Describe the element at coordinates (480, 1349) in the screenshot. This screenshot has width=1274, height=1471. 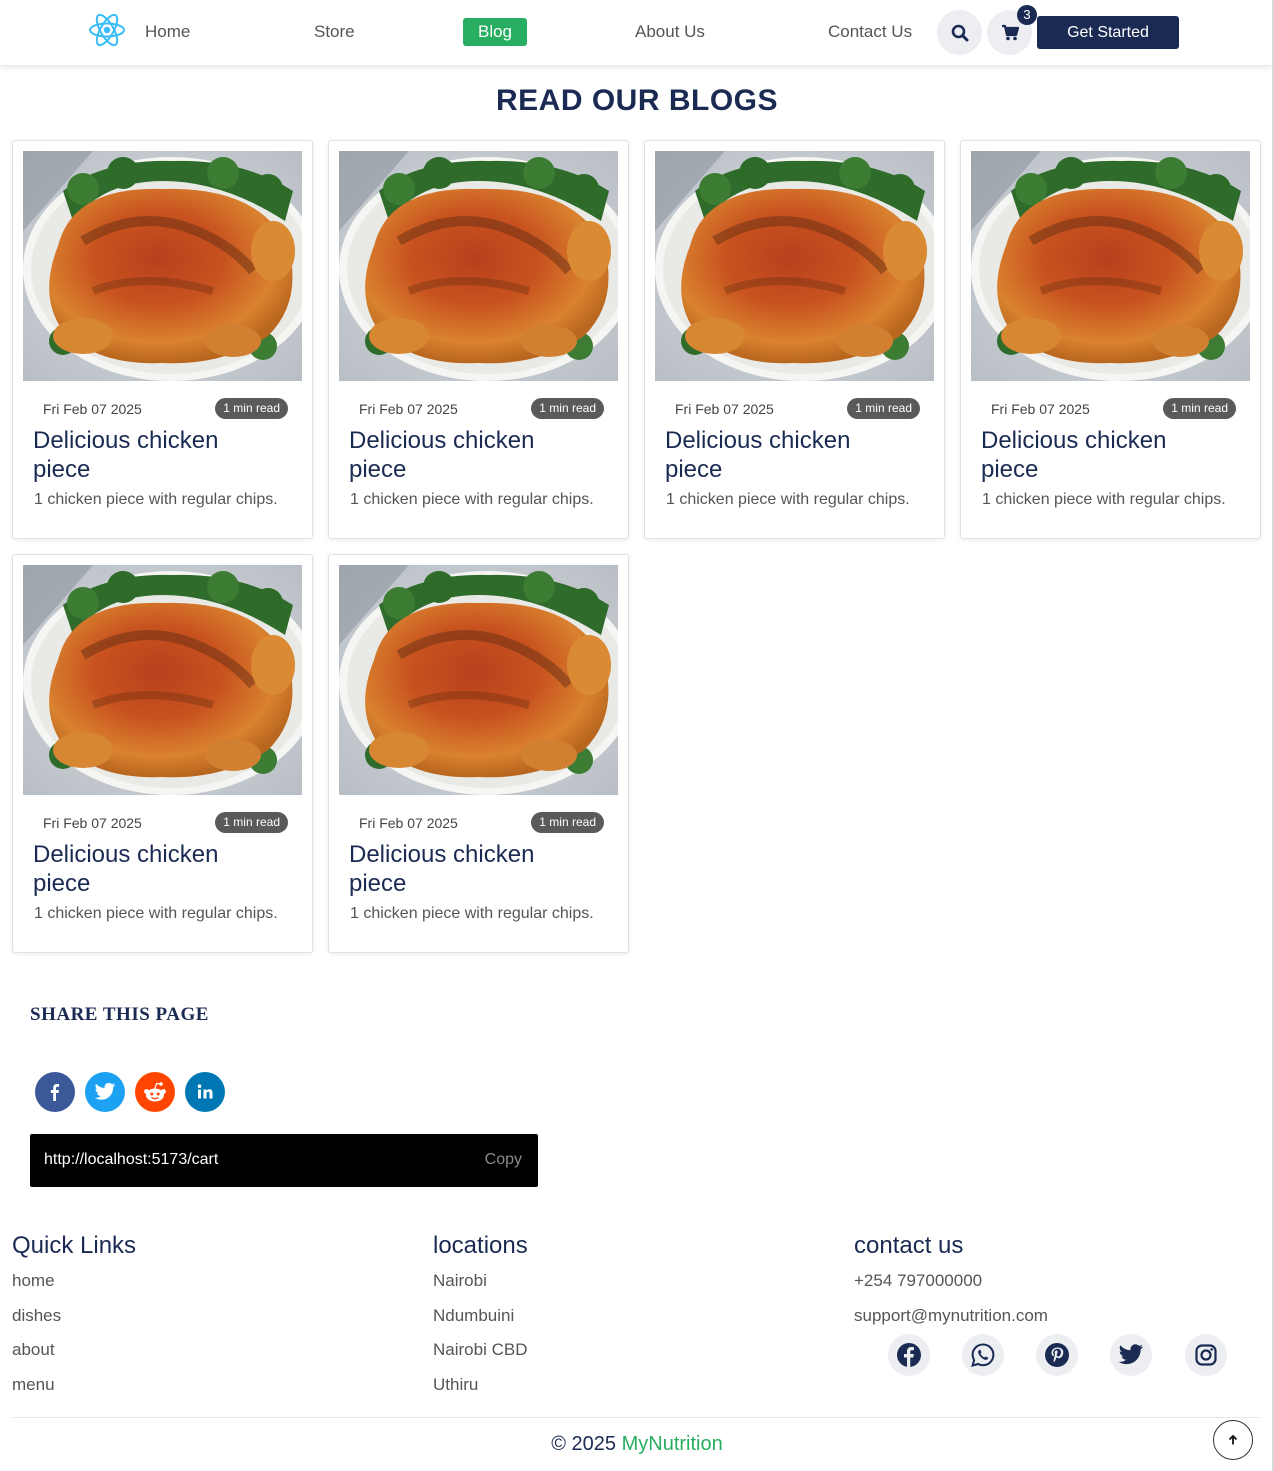
I see `location-item: Nairobi CBD` at that location.